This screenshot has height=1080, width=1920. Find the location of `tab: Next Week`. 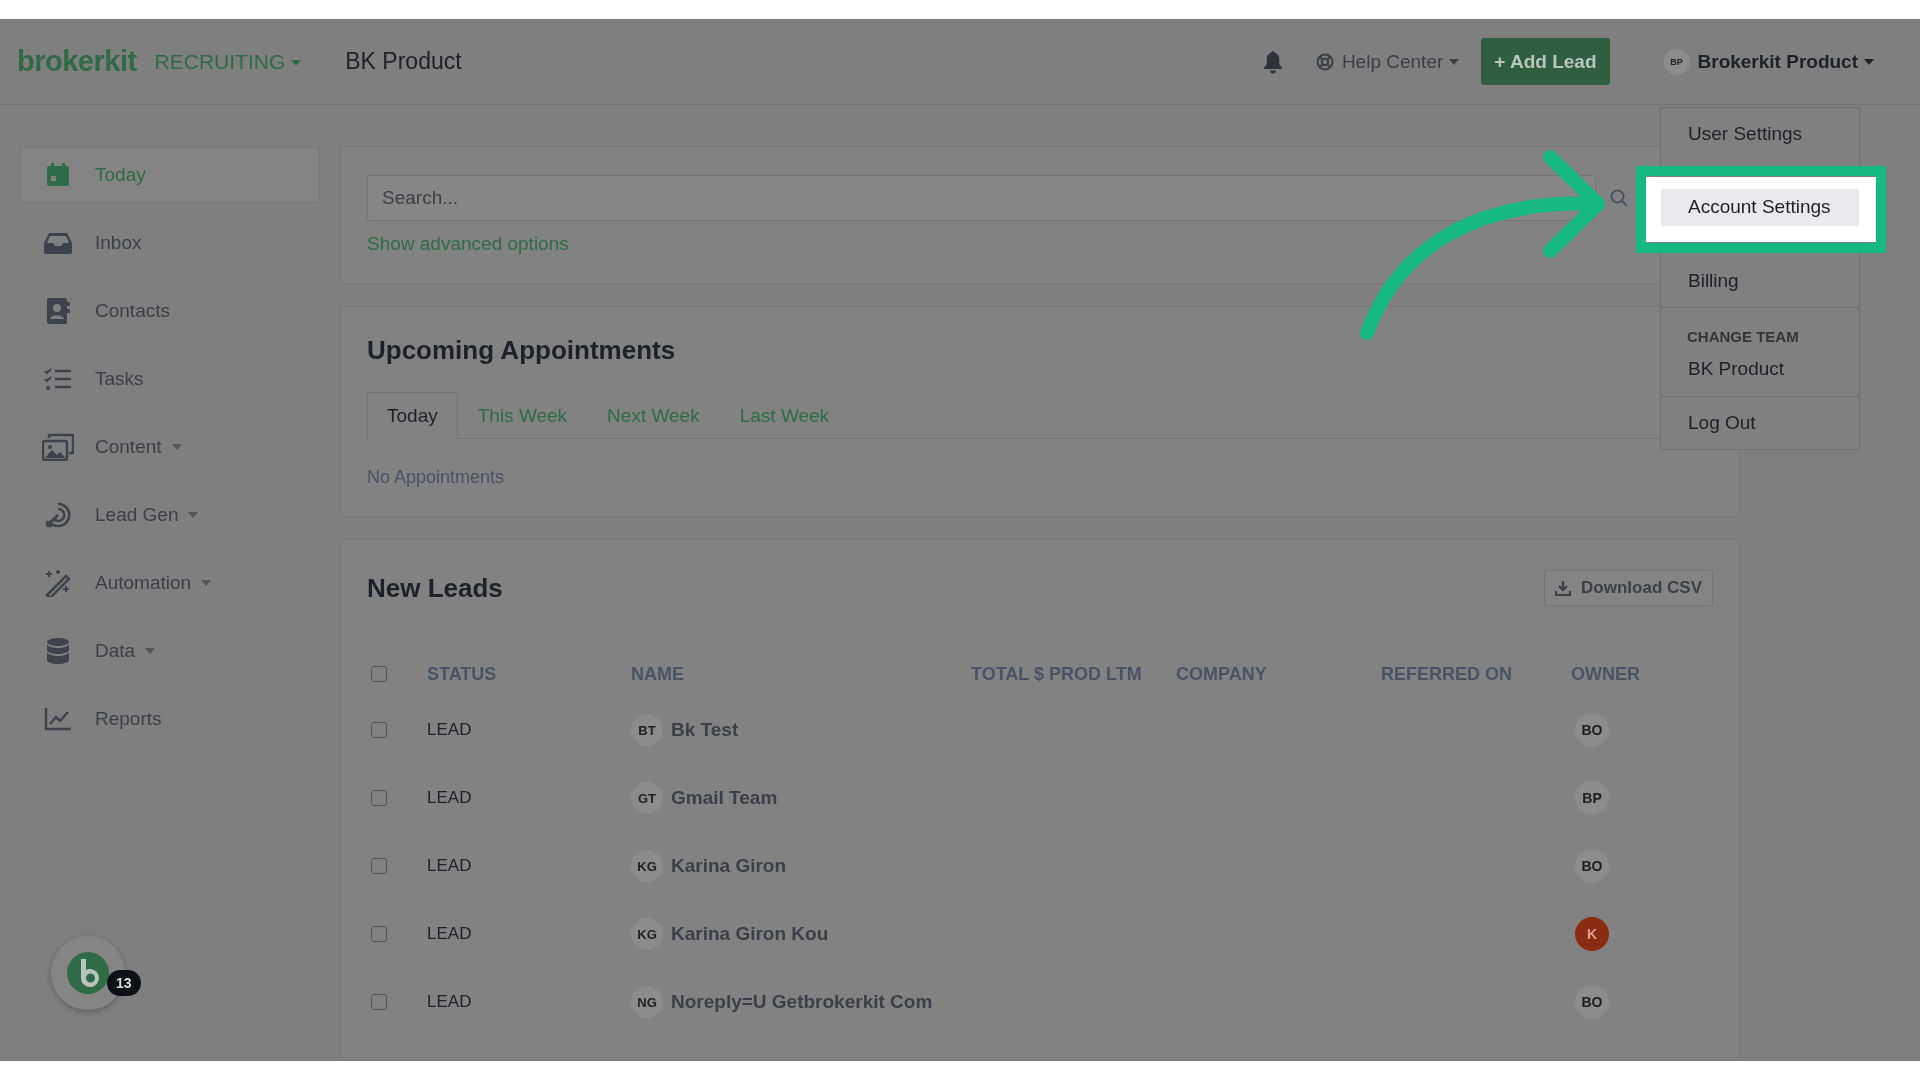

tab: Next Week is located at coordinates (653, 415).